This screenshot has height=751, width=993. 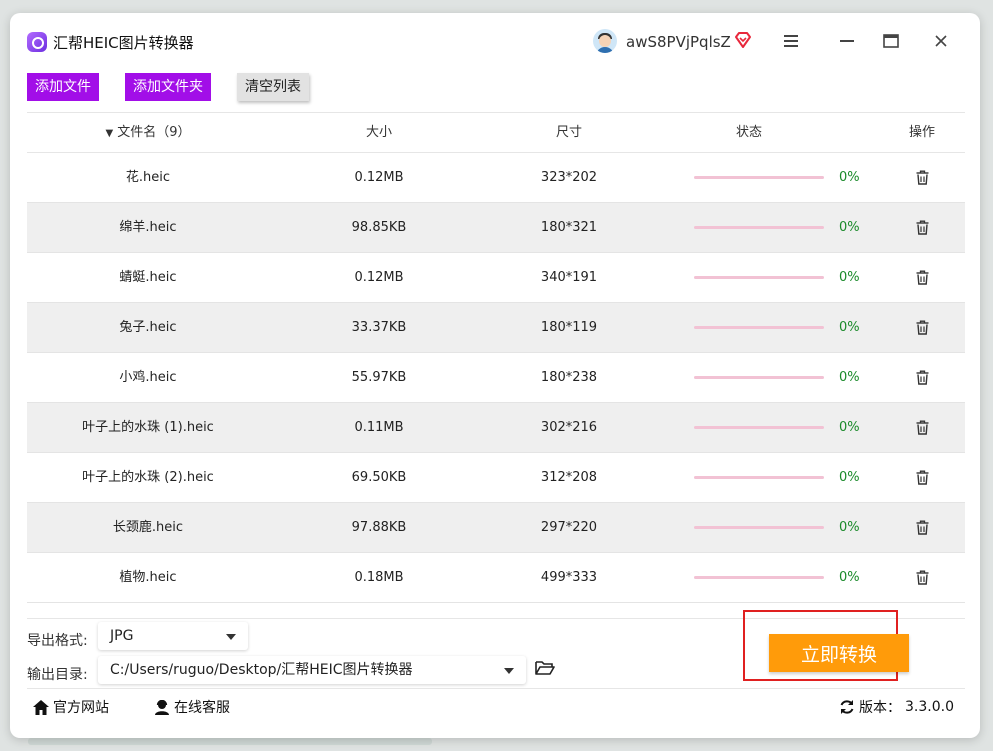 What do you see at coordinates (379, 377) in the screenshot?
I see `file-size: 55.97KB` at bounding box center [379, 377].